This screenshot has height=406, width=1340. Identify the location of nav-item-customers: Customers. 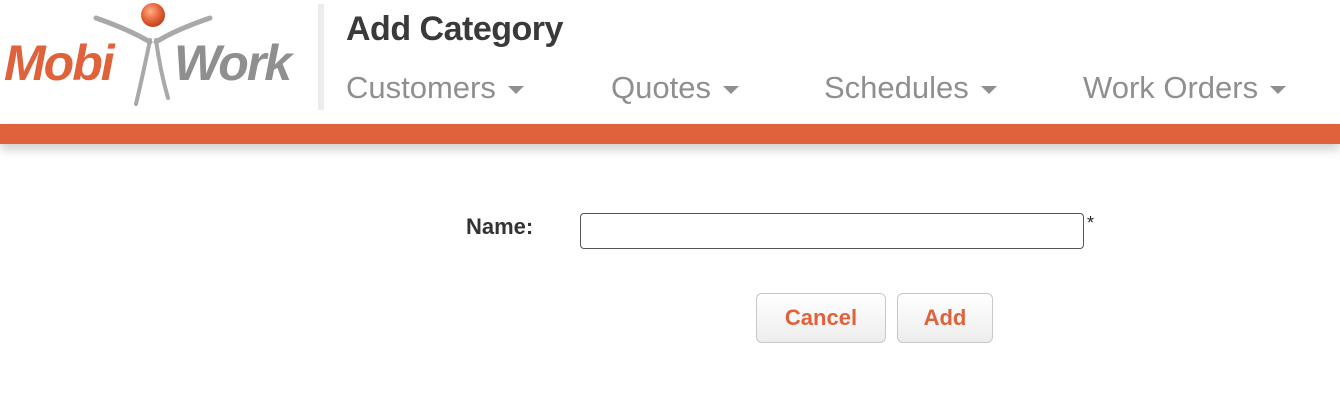
(435, 88).